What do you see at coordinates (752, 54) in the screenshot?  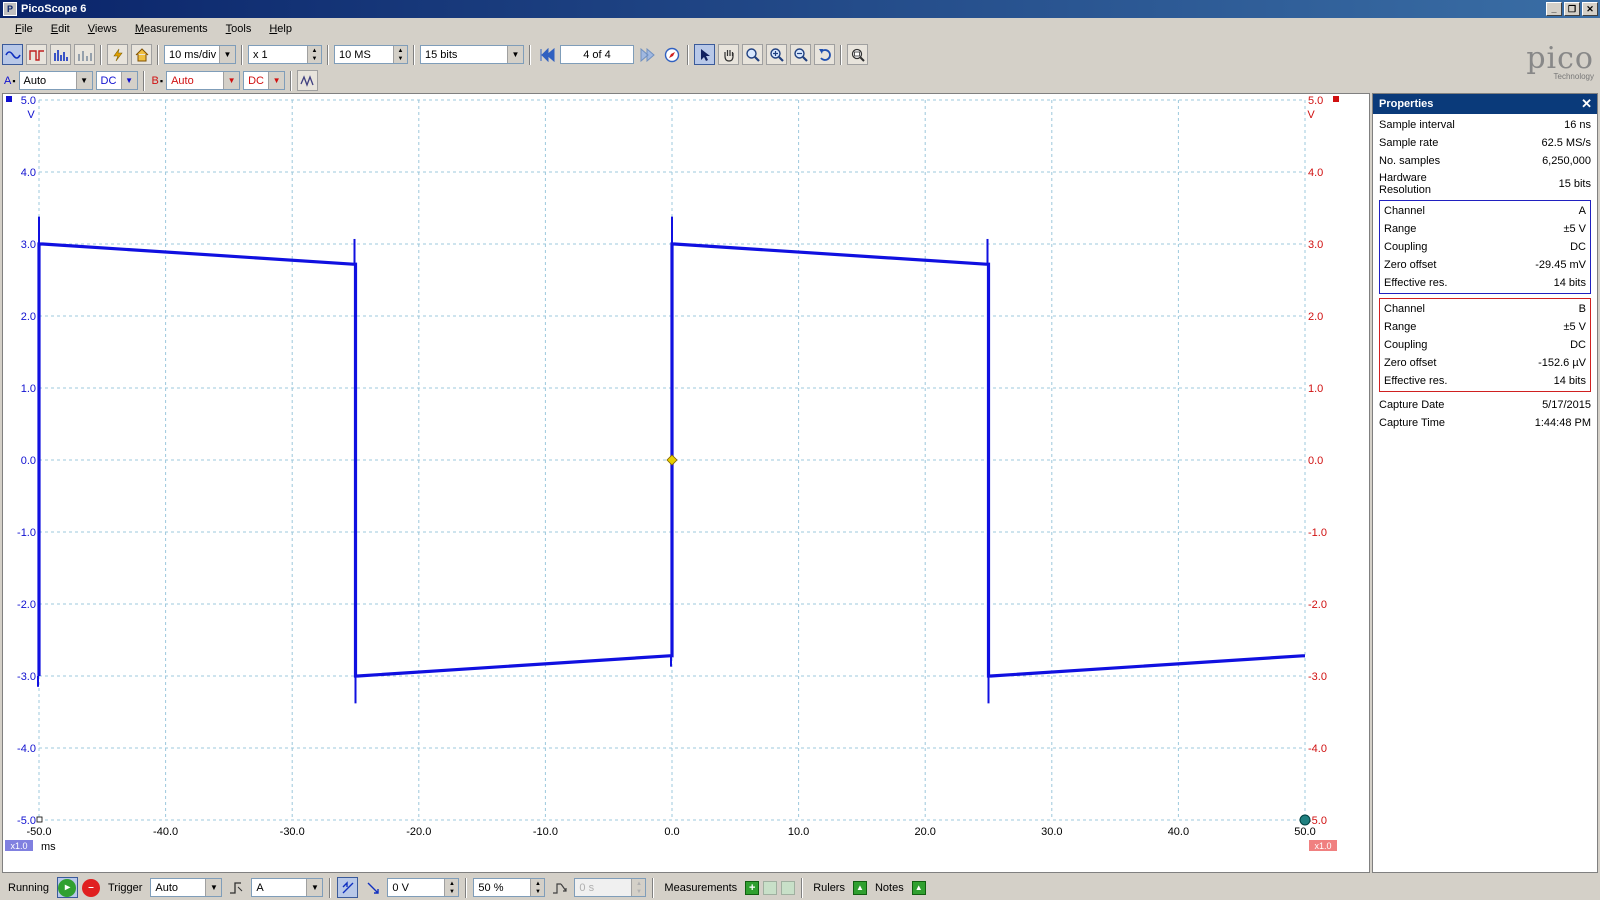 I see `zoom-region-icon` at bounding box center [752, 54].